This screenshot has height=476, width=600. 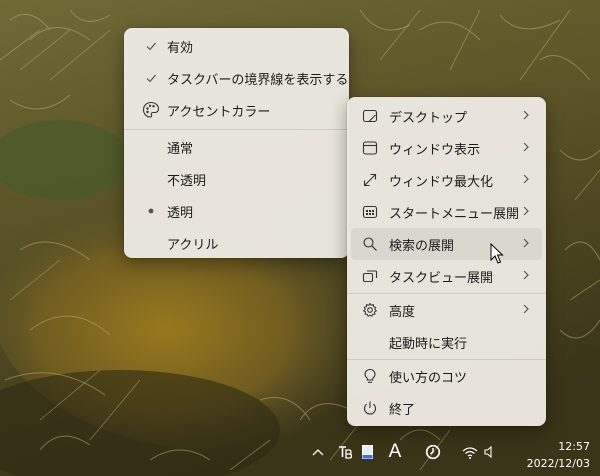 I want to click on wifi-icon, so click(x=470, y=453).